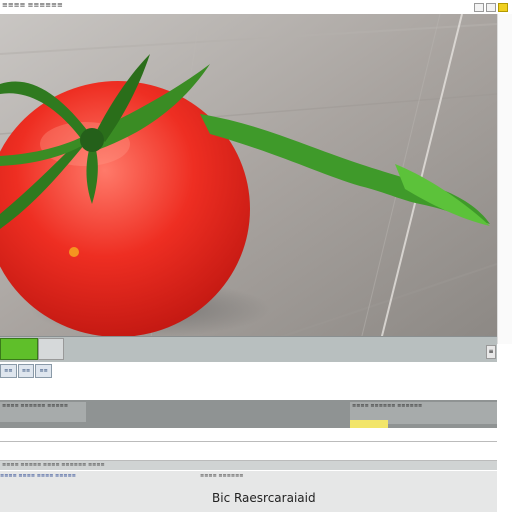  Describe the element at coordinates (256, 6) in the screenshot. I see `title-bar` at that location.